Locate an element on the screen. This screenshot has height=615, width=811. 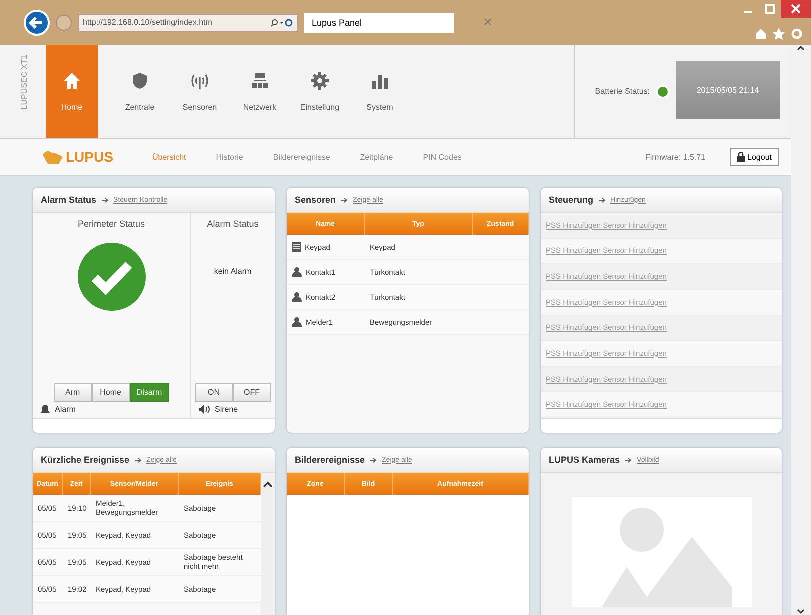
nav-tab: Bilderereignisse is located at coordinates (302, 157).